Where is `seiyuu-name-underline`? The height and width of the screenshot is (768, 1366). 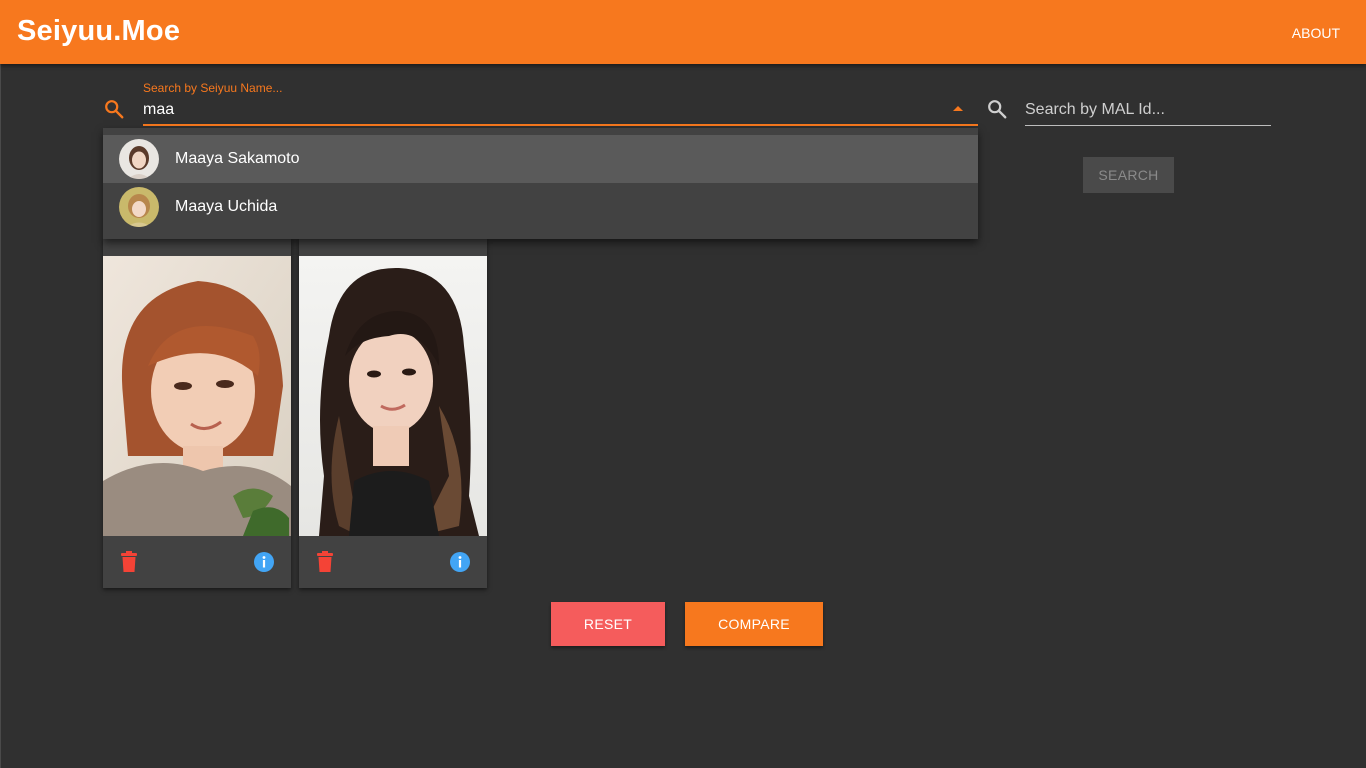
seiyuu-name-underline is located at coordinates (560, 125).